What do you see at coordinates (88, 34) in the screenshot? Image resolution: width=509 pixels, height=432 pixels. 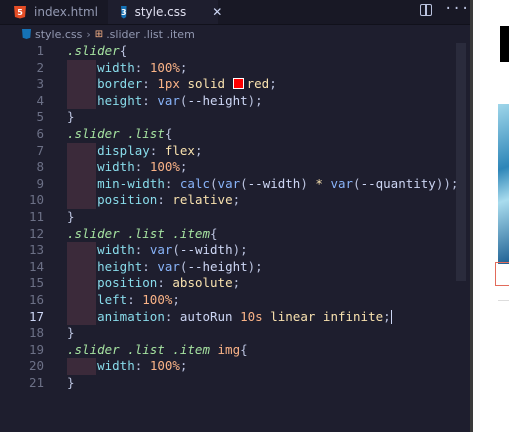 I see `chevron-right-icon: ›` at bounding box center [88, 34].